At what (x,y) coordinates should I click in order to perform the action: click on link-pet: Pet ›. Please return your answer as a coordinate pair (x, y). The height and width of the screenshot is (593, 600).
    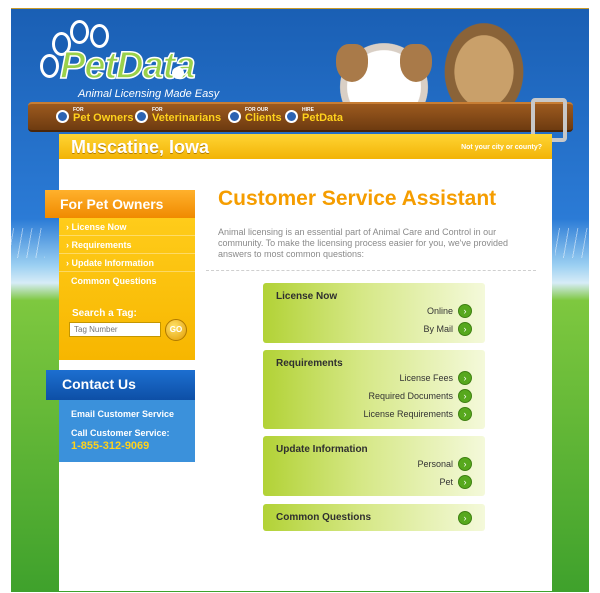
    Looking at the image, I should click on (455, 482).